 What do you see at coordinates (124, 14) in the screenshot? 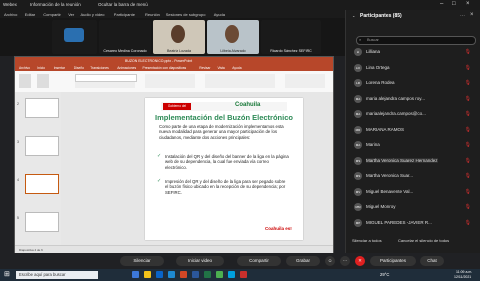
I see `menu-item: Participante` at bounding box center [124, 14].